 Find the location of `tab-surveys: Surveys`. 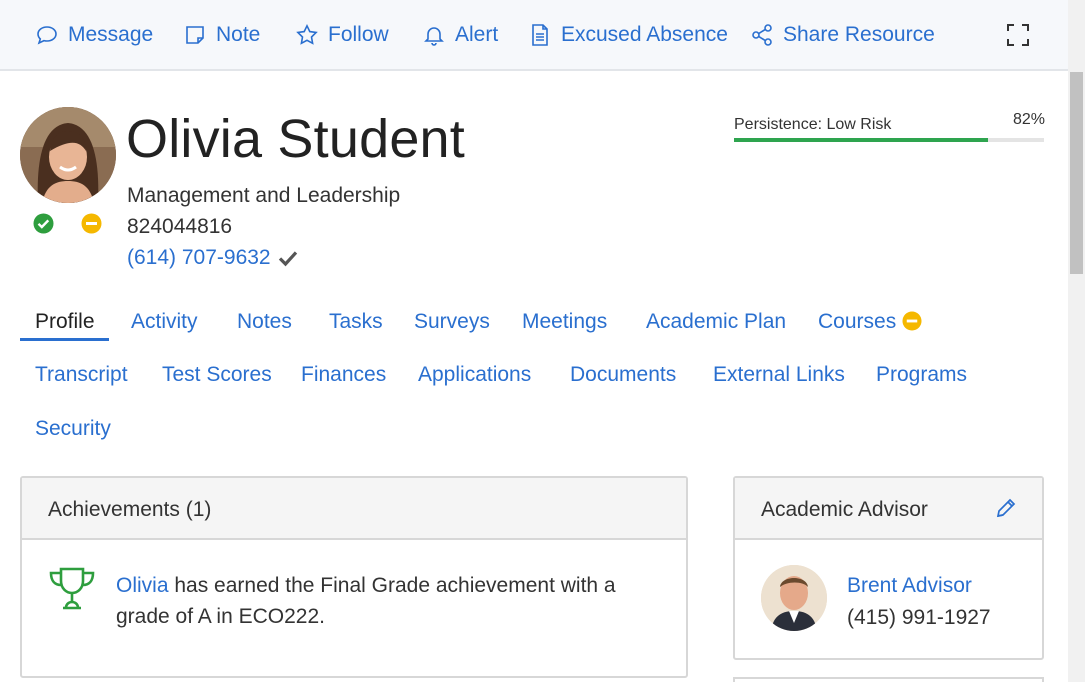

tab-surveys: Surveys is located at coordinates (452, 322).